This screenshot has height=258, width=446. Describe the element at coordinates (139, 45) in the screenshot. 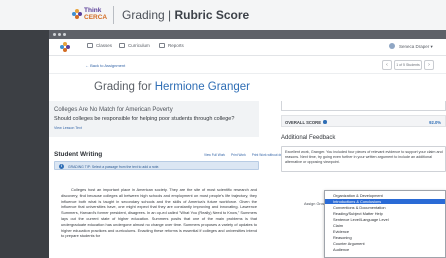

I see `nav-curriculum-label: Curriculum` at that location.